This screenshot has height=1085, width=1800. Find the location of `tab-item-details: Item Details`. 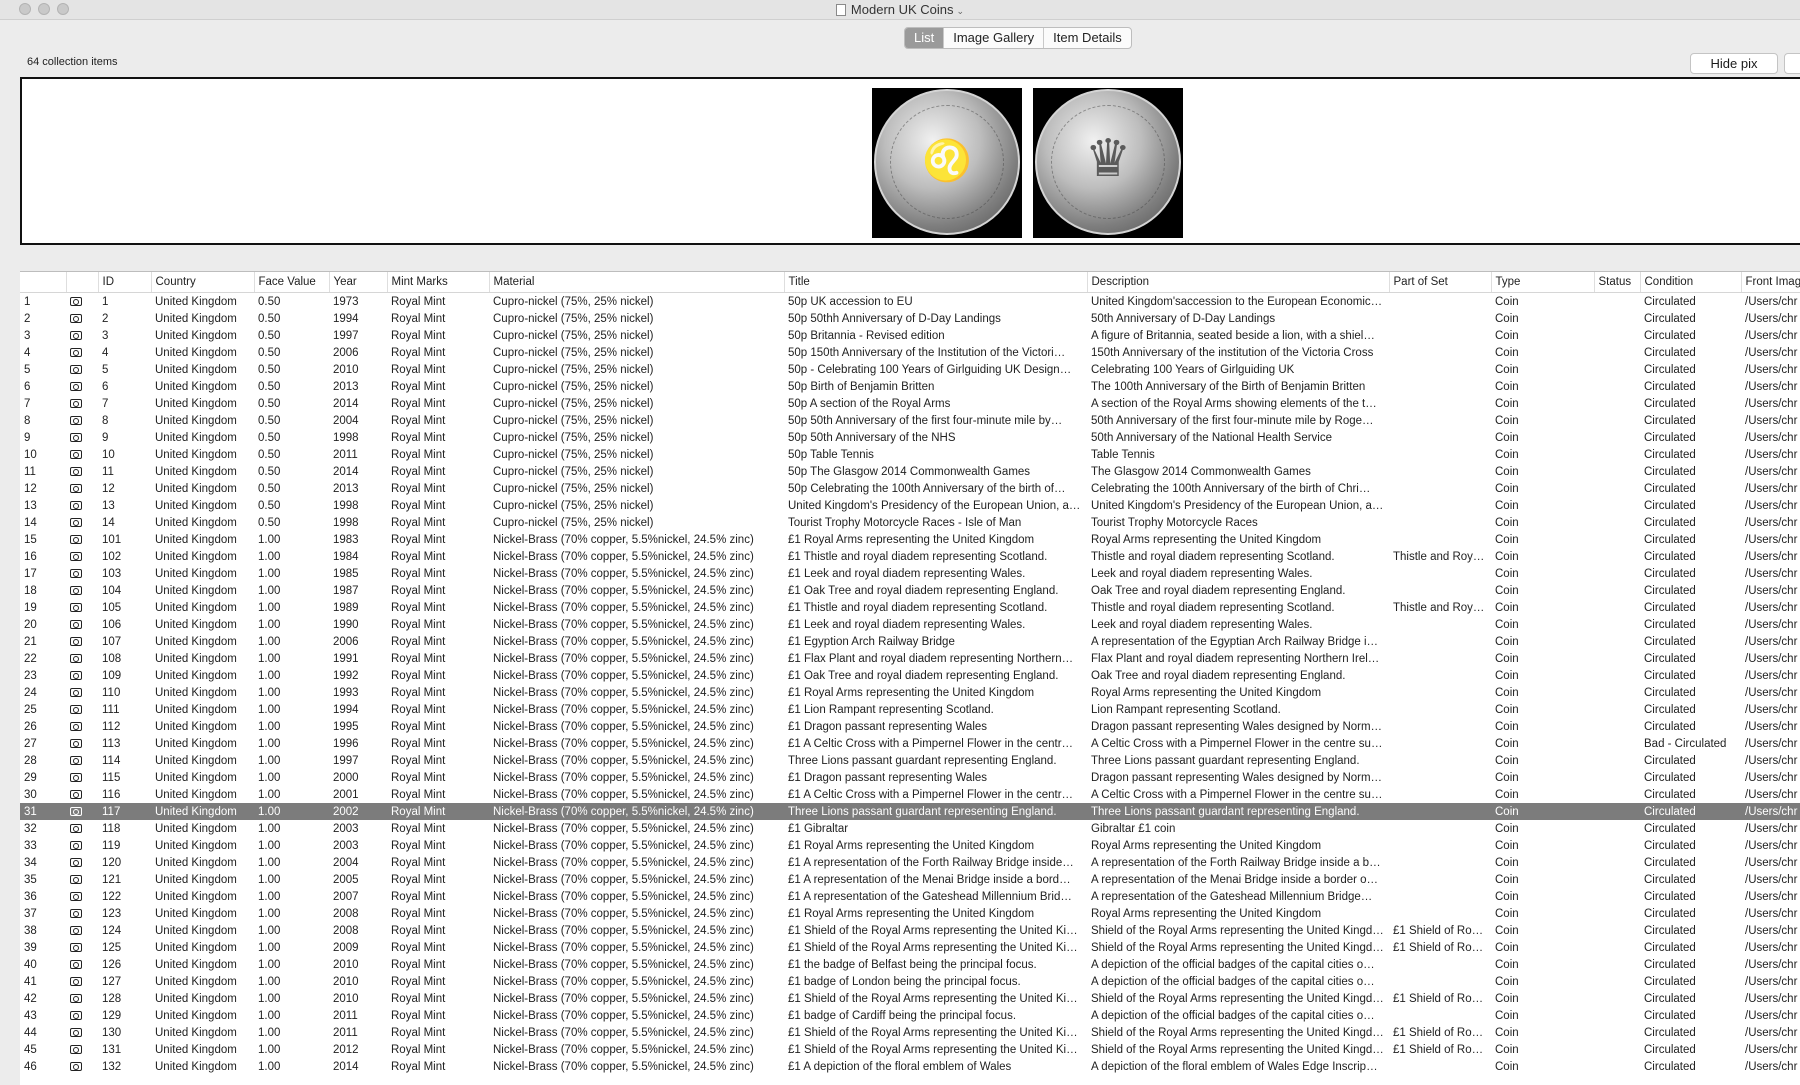

tab-item-details: Item Details is located at coordinates (1087, 38).